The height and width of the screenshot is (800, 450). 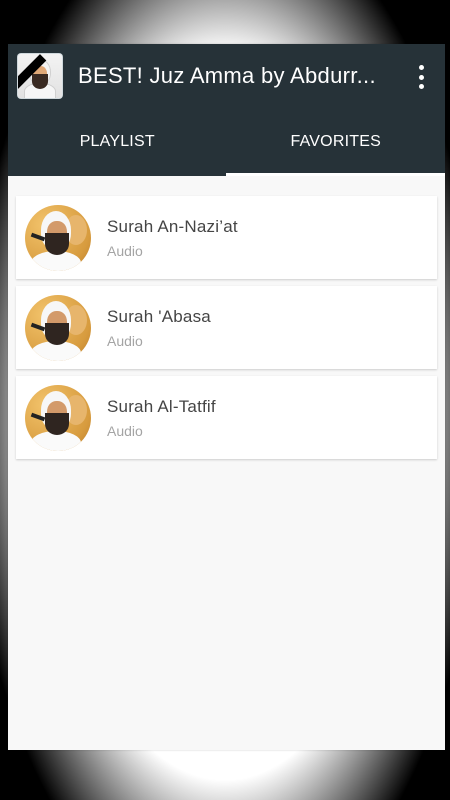 I want to click on tab-playlist: PLAYLIST, so click(x=117, y=142).